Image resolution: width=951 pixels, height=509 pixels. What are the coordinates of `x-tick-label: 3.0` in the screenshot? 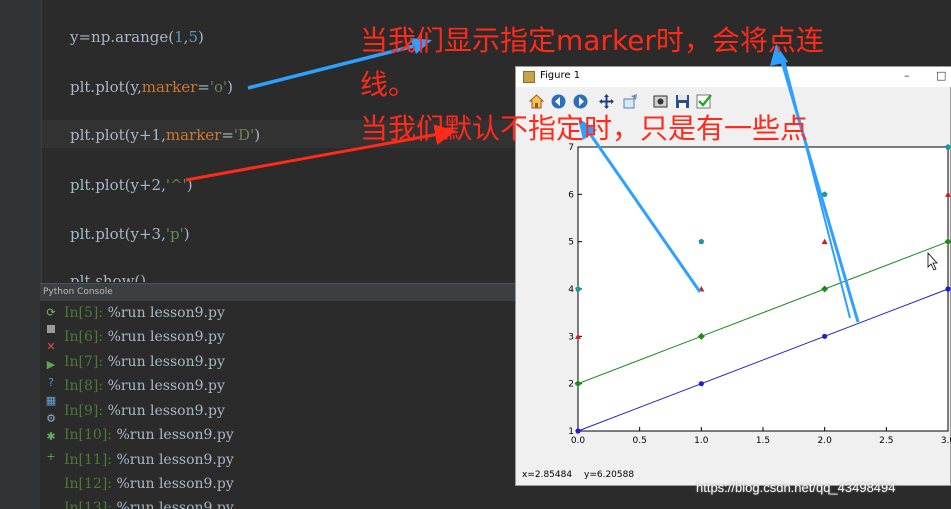 It's located at (946, 441).